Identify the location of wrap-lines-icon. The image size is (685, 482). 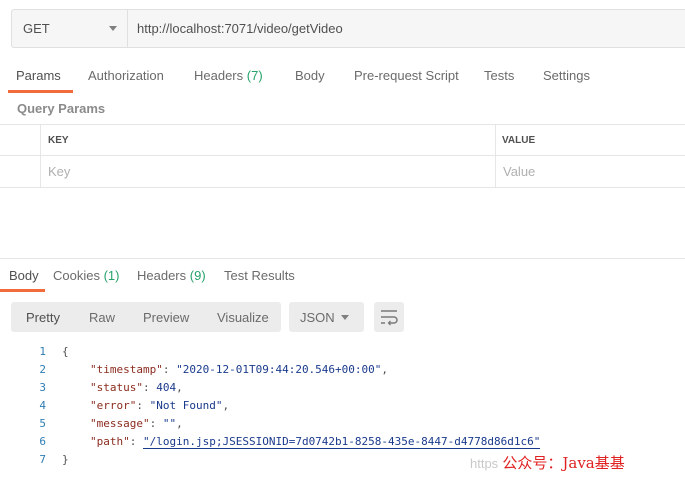
(389, 318).